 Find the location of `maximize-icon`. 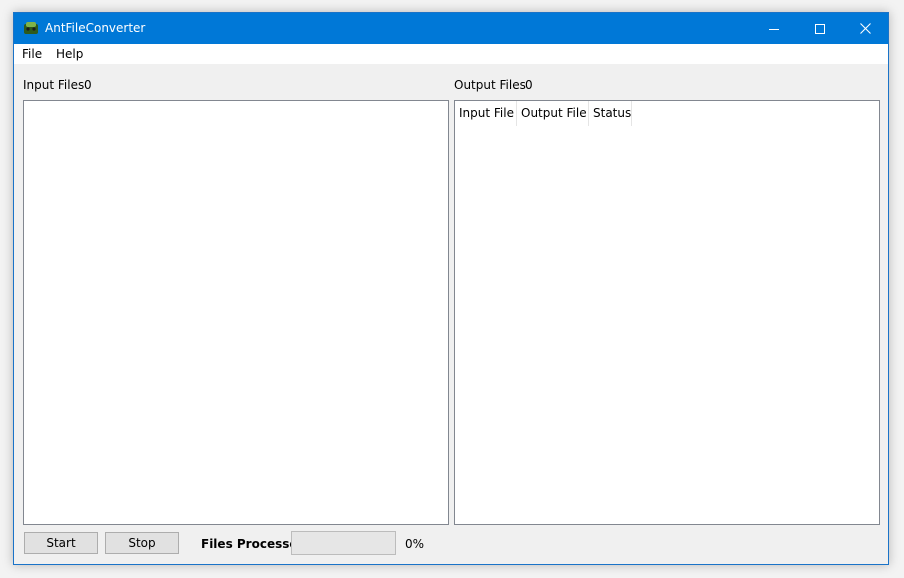

maximize-icon is located at coordinates (820, 28).